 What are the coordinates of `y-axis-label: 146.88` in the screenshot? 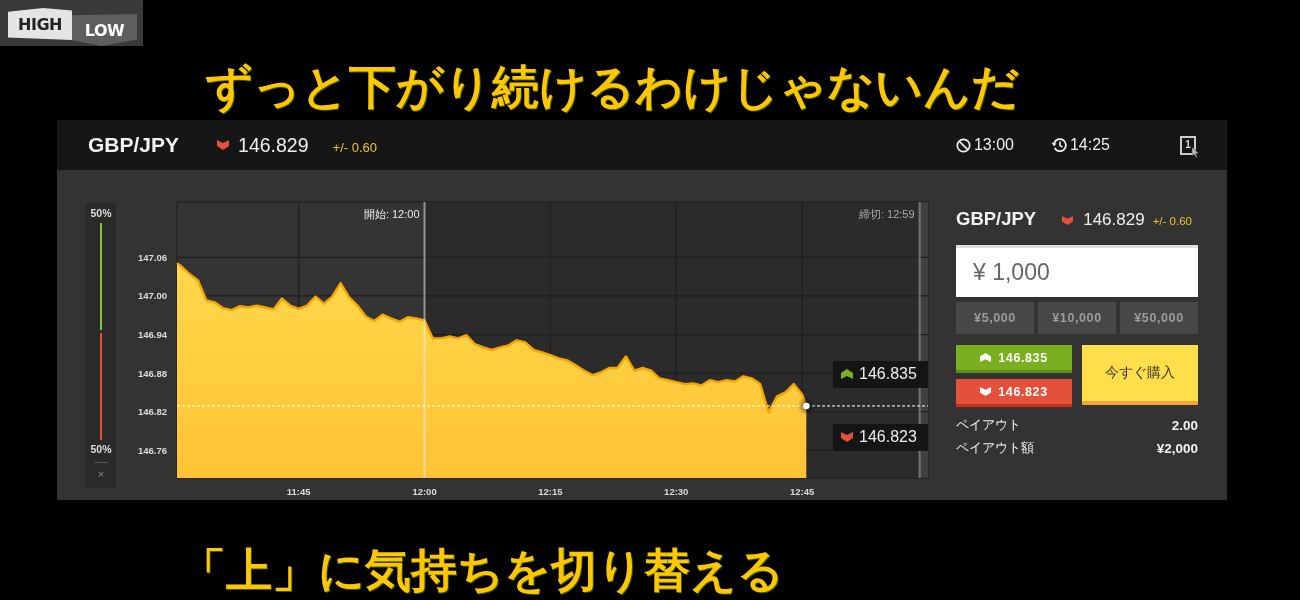 It's located at (153, 373).